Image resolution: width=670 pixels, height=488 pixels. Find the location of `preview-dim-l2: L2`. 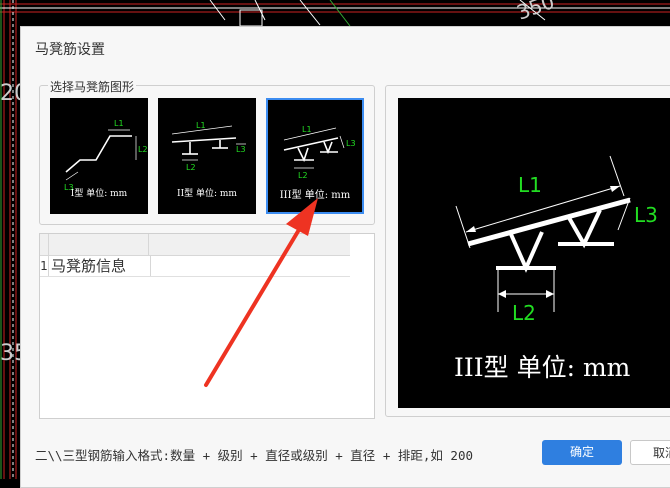

preview-dim-l2: L2 is located at coordinates (524, 313).